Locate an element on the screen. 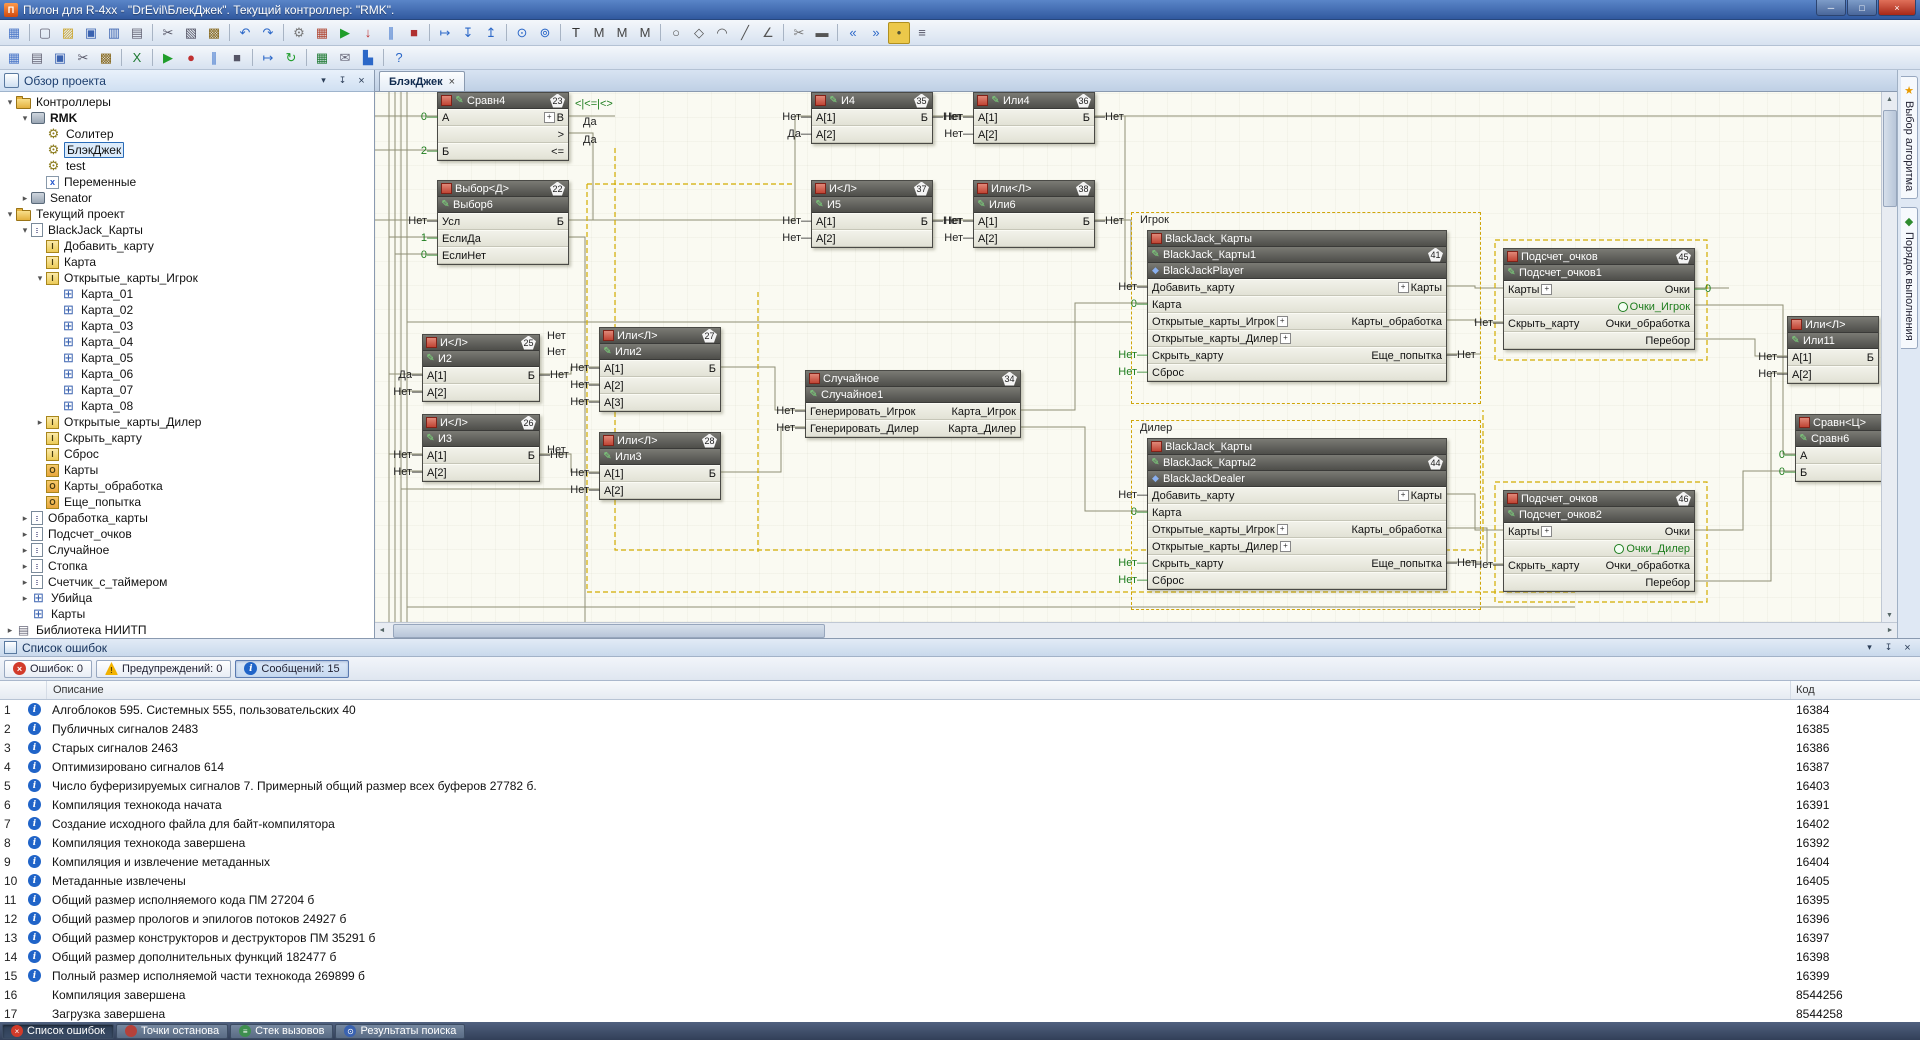  tree-item: ▸ Senator is located at coordinates (187, 198).